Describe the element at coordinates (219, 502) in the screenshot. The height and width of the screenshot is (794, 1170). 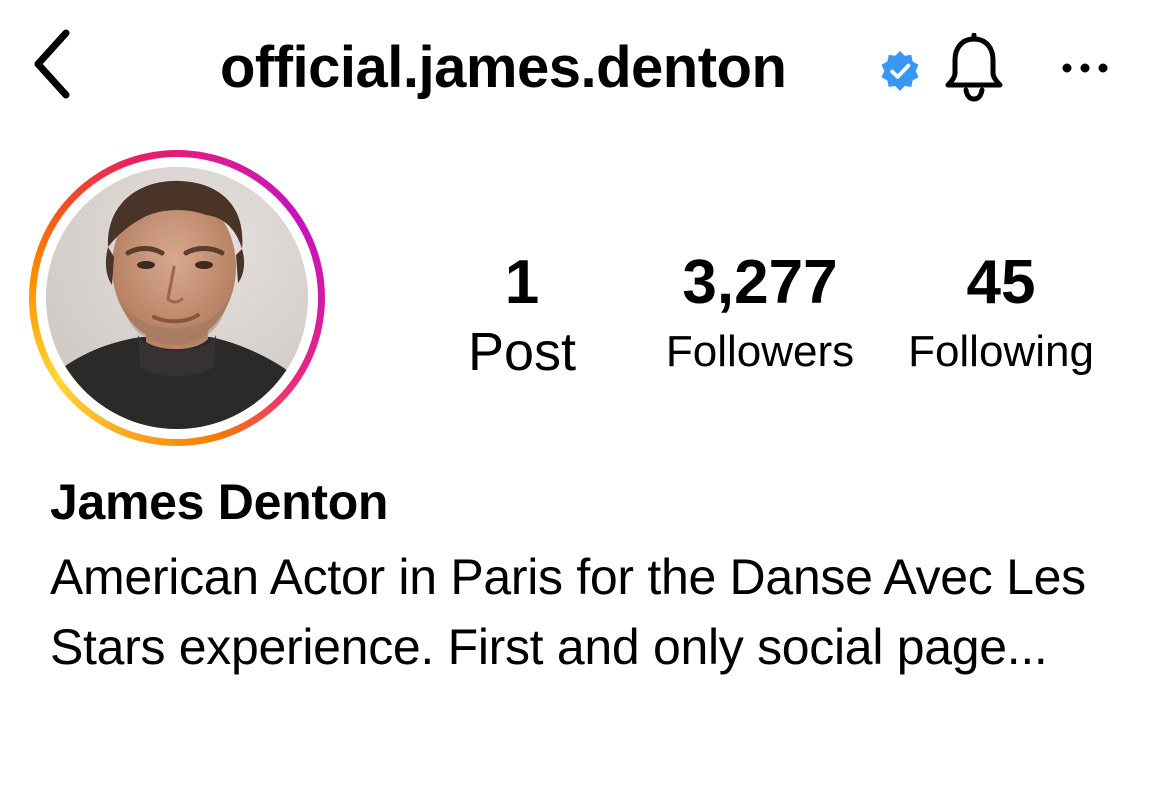
I see `profile-full-name: James Denton` at that location.